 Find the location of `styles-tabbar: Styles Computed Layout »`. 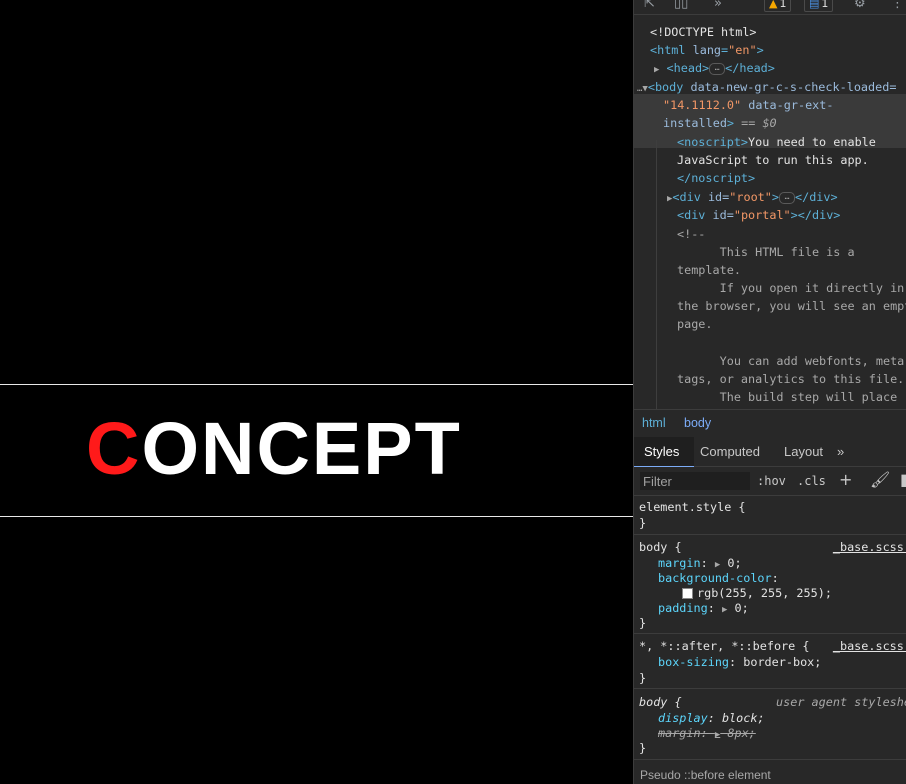

styles-tabbar: Styles Computed Layout » is located at coordinates (770, 452).